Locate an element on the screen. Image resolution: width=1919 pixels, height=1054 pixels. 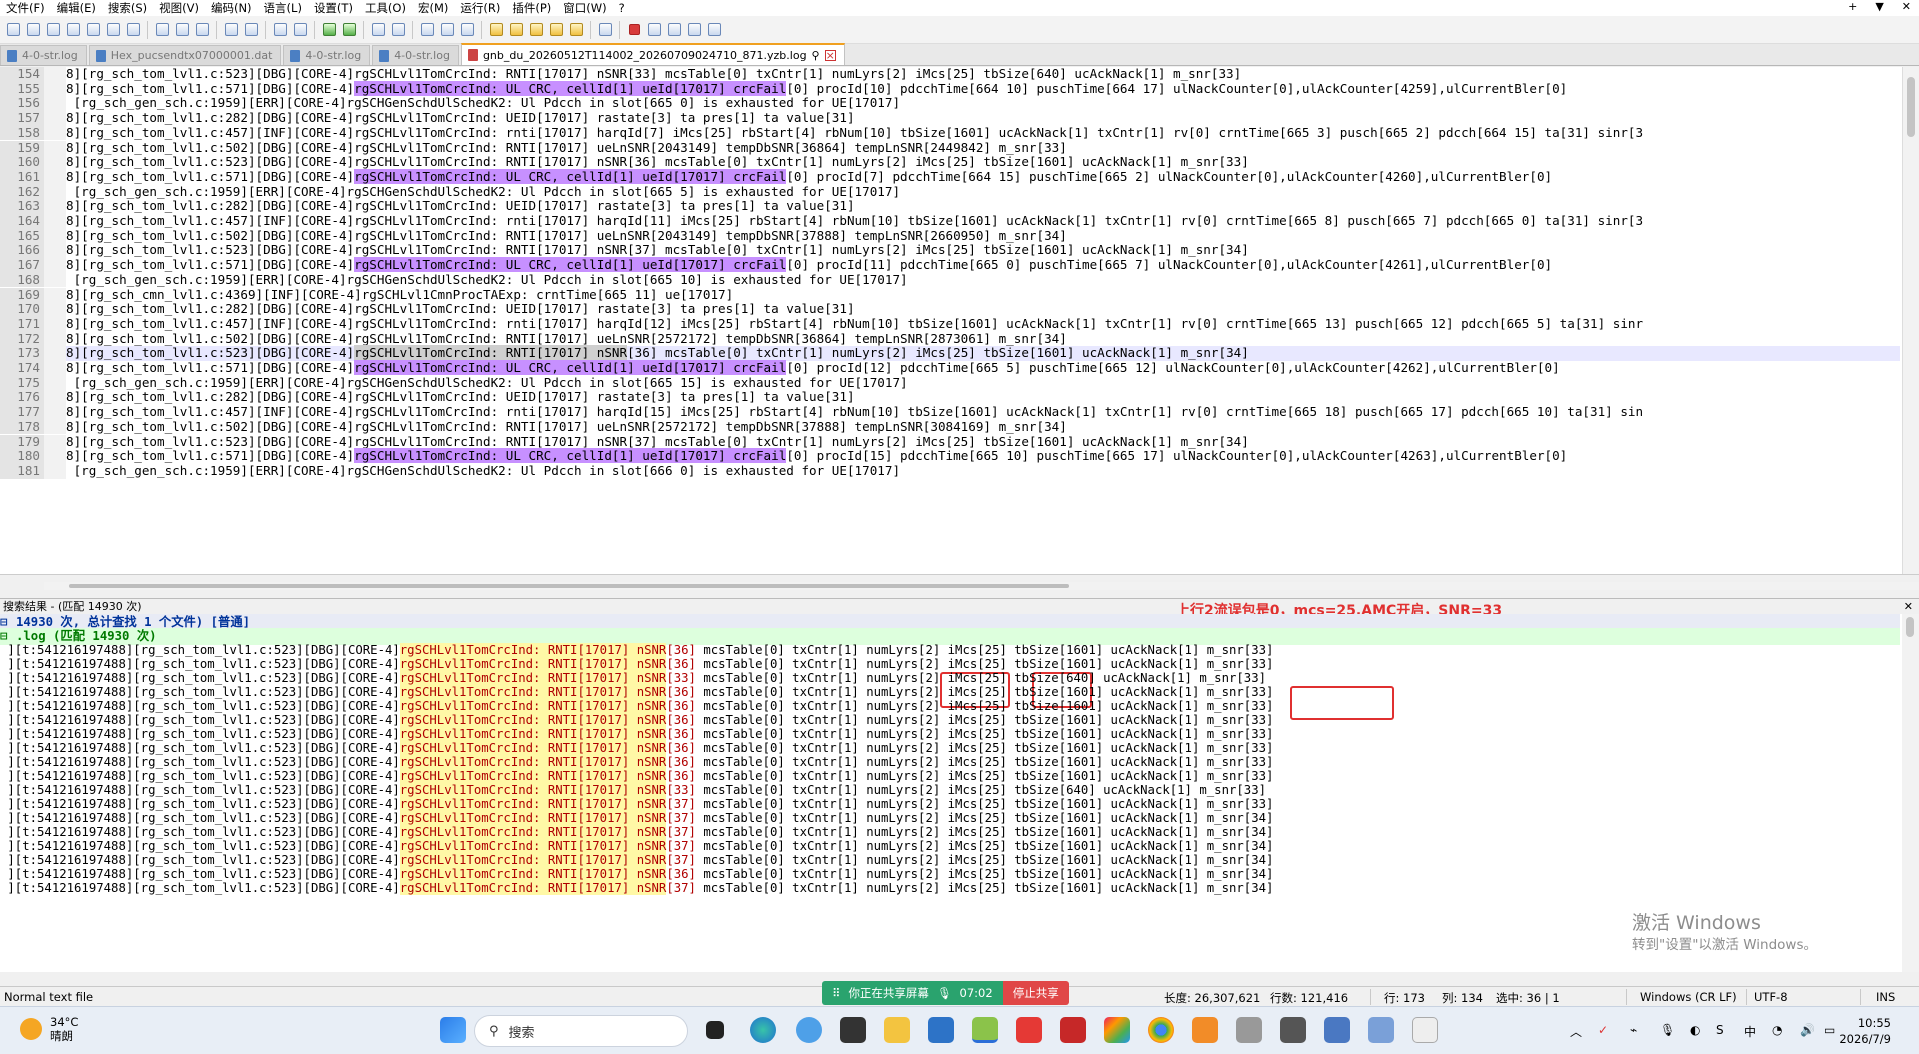
indent-guide-icon is located at coordinates (467, 30).